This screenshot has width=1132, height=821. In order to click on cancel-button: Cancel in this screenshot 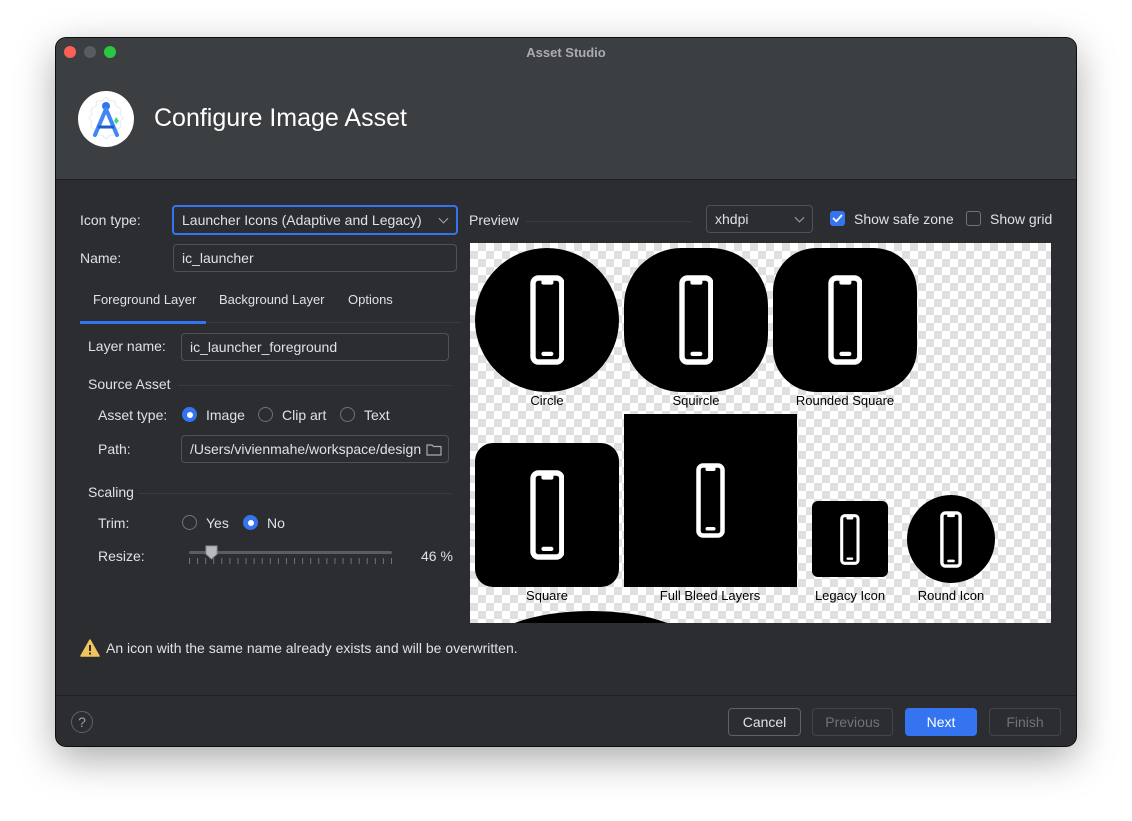, I will do `click(764, 722)`.